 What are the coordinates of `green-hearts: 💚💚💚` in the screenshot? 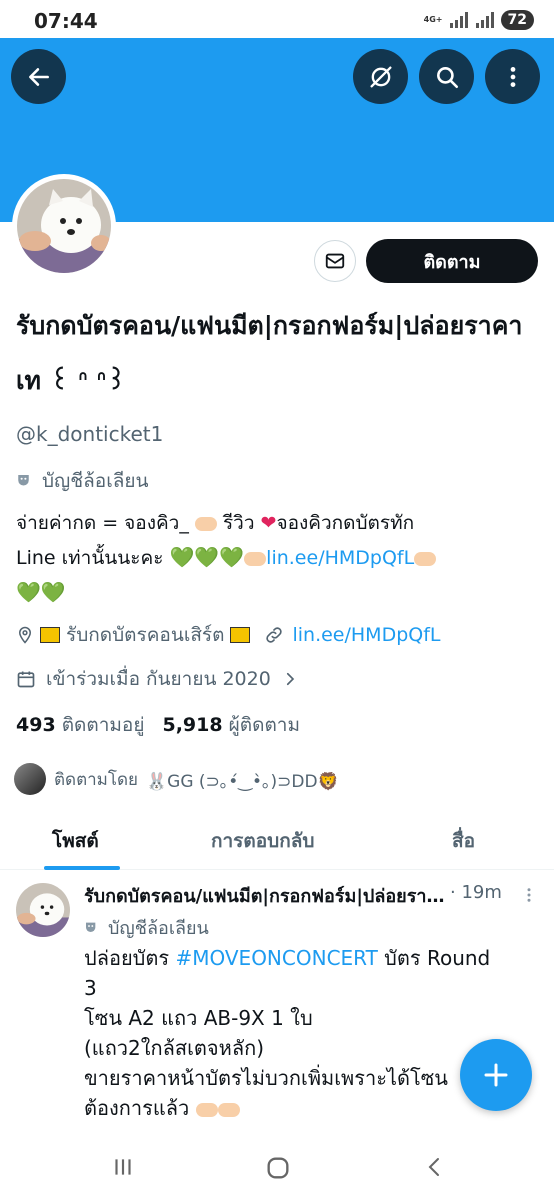 It's located at (207, 557).